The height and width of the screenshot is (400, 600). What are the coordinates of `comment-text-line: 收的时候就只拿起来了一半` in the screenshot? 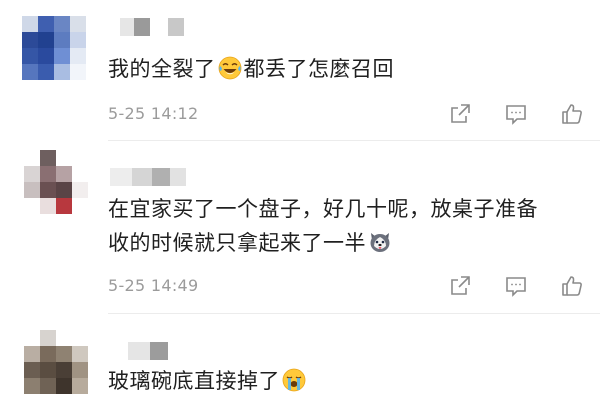 It's located at (347, 243).